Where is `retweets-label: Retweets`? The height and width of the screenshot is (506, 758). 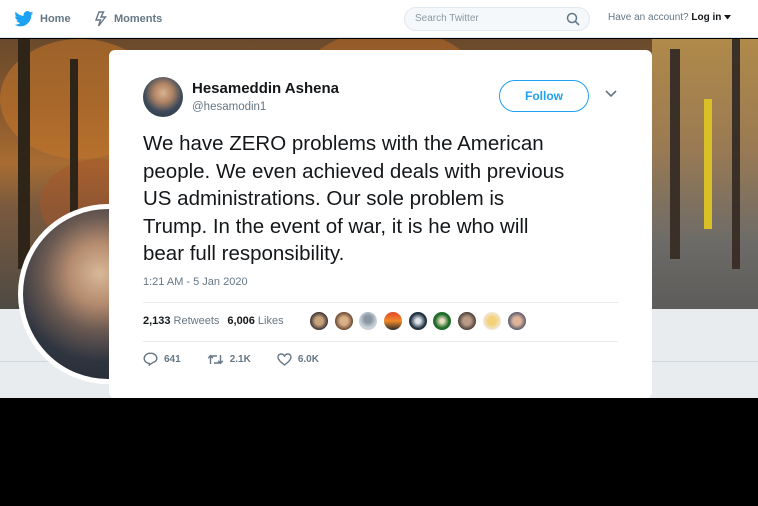
retweets-label: Retweets is located at coordinates (197, 321).